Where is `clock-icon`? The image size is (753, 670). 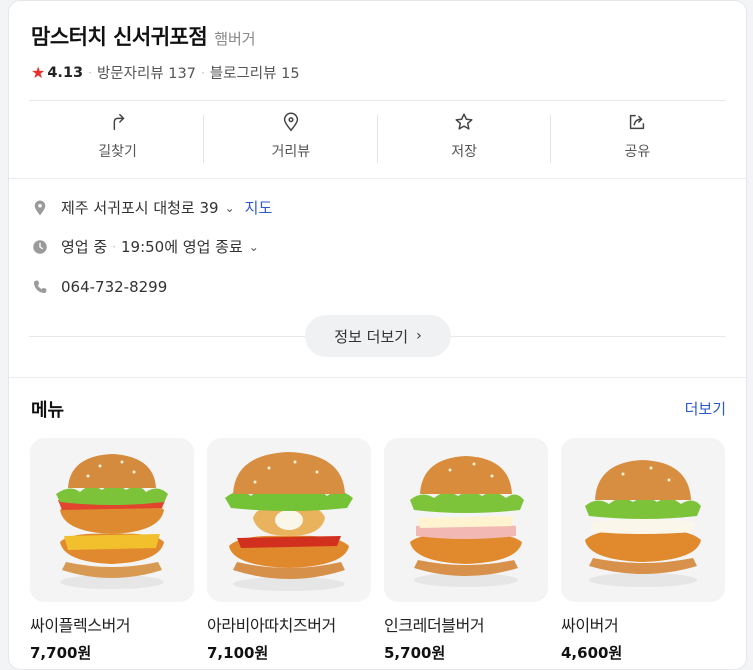 clock-icon is located at coordinates (40, 246).